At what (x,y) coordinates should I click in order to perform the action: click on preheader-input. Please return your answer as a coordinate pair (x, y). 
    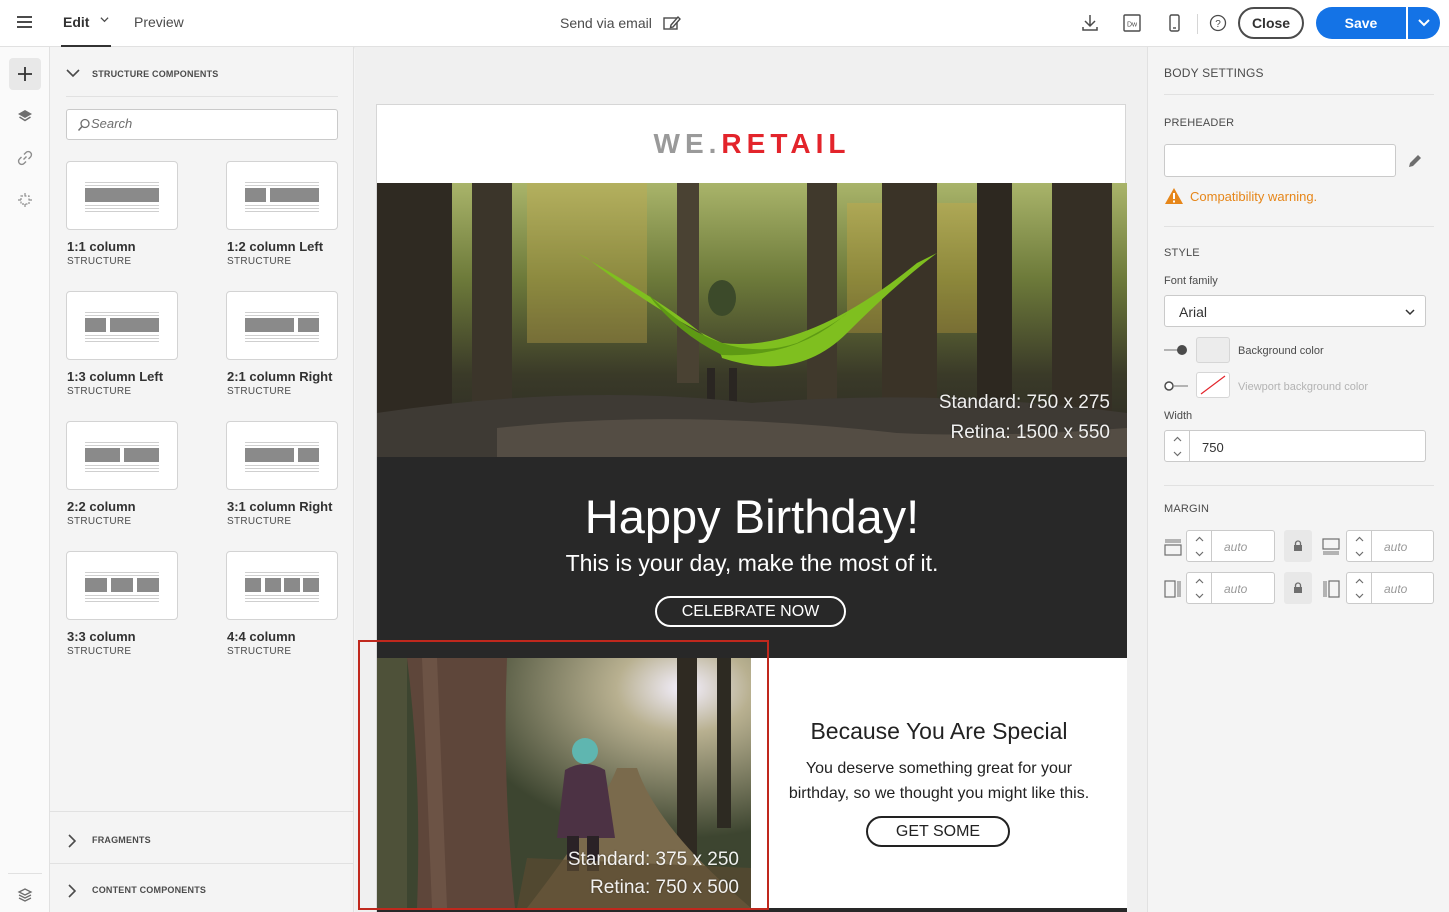
    Looking at the image, I should click on (1280, 160).